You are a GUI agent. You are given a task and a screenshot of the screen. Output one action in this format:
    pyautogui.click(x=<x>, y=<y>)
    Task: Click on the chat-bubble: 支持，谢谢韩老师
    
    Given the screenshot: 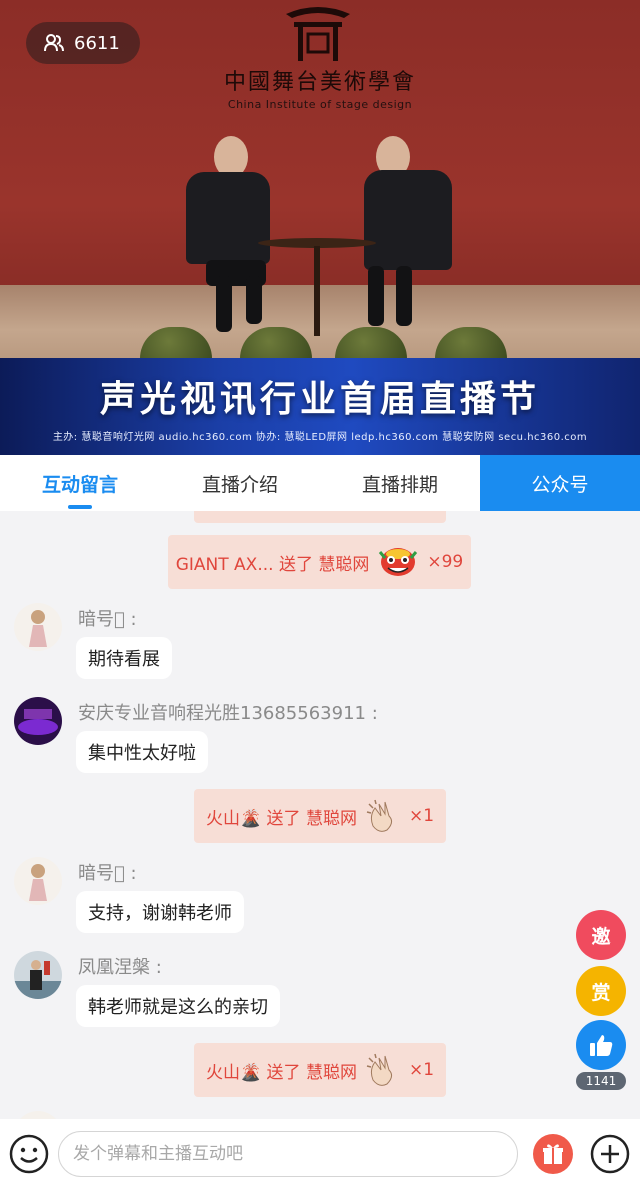 What is the action you would take?
    pyautogui.click(x=160, y=912)
    